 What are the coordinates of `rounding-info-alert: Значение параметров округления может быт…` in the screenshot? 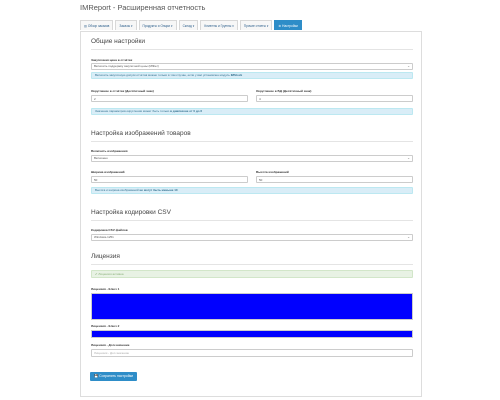 It's located at (252, 111).